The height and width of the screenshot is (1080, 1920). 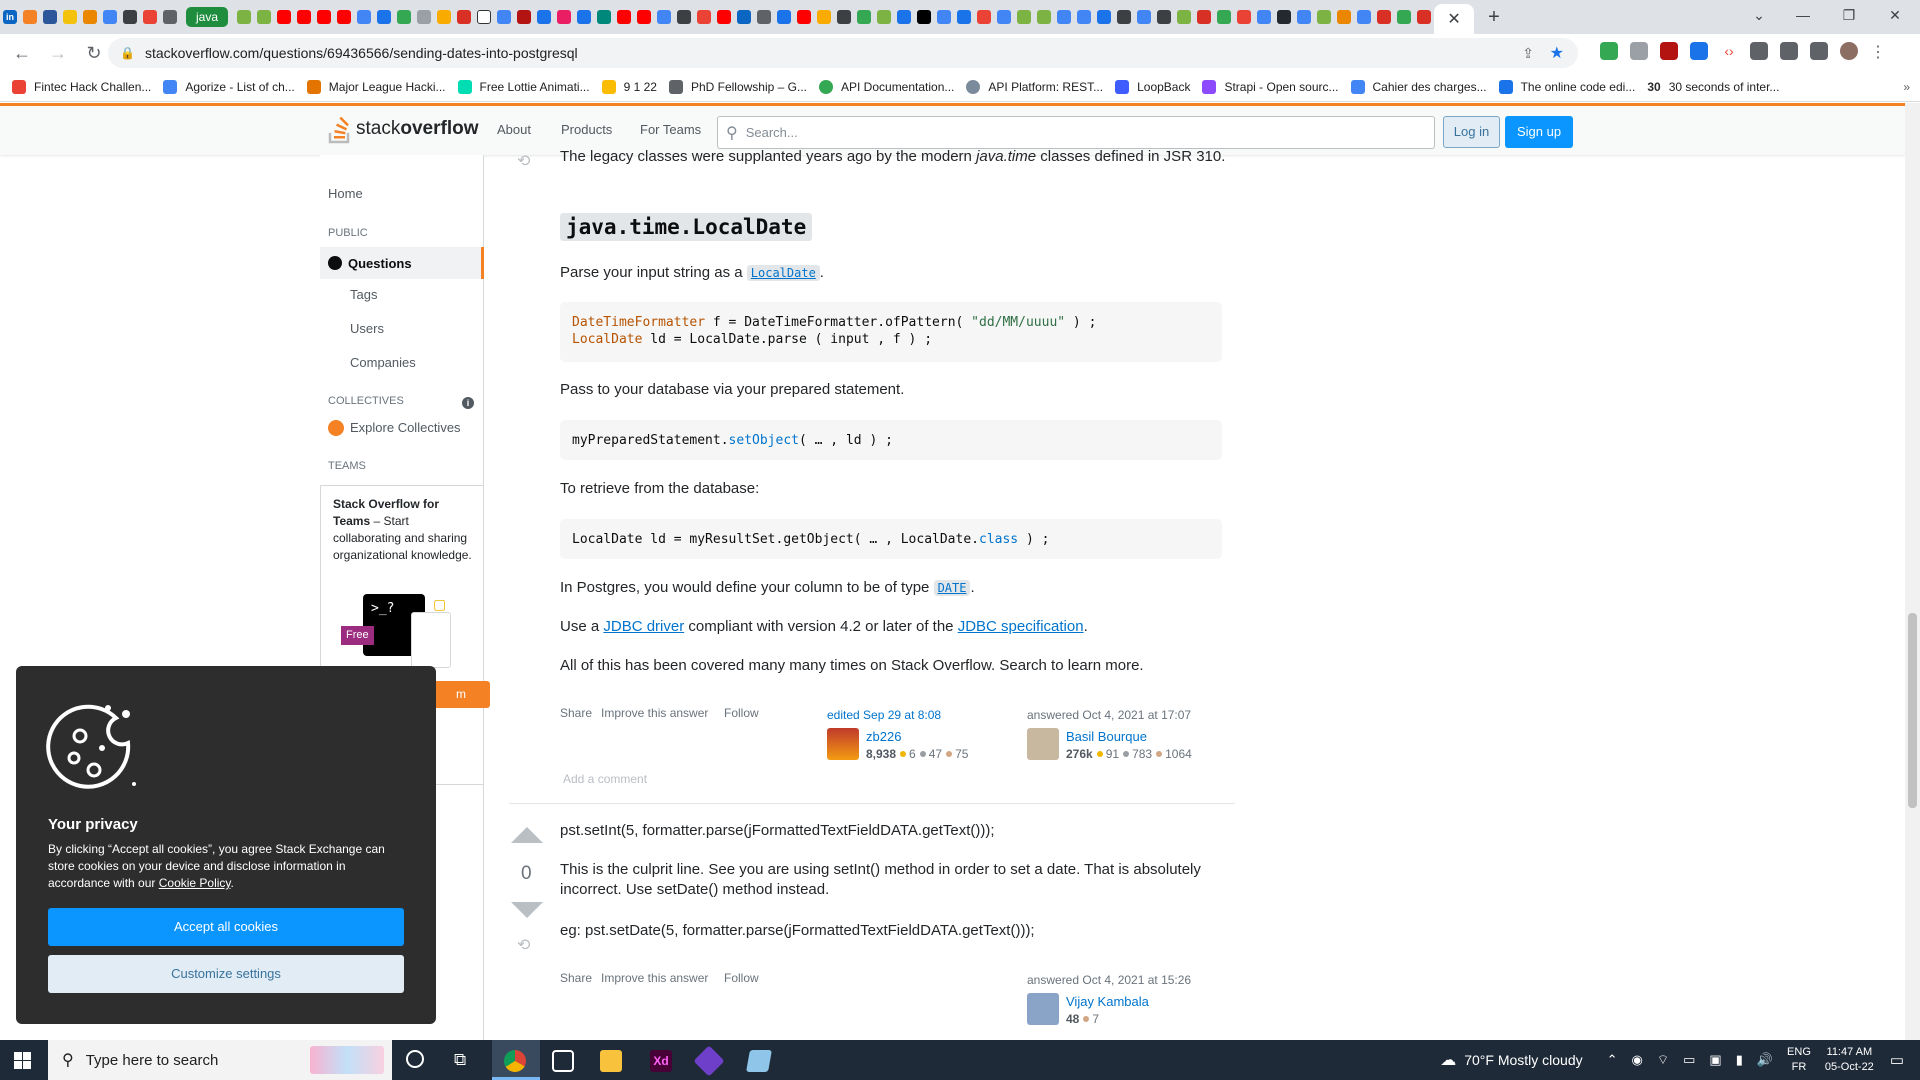 I want to click on vscode-like-icon, so click(x=563, y=1061).